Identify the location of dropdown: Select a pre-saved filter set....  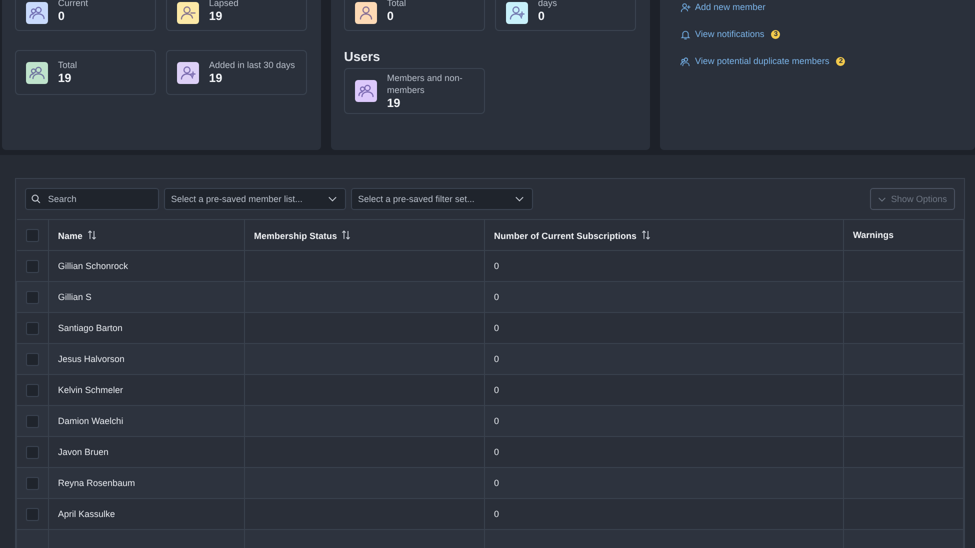
(442, 199).